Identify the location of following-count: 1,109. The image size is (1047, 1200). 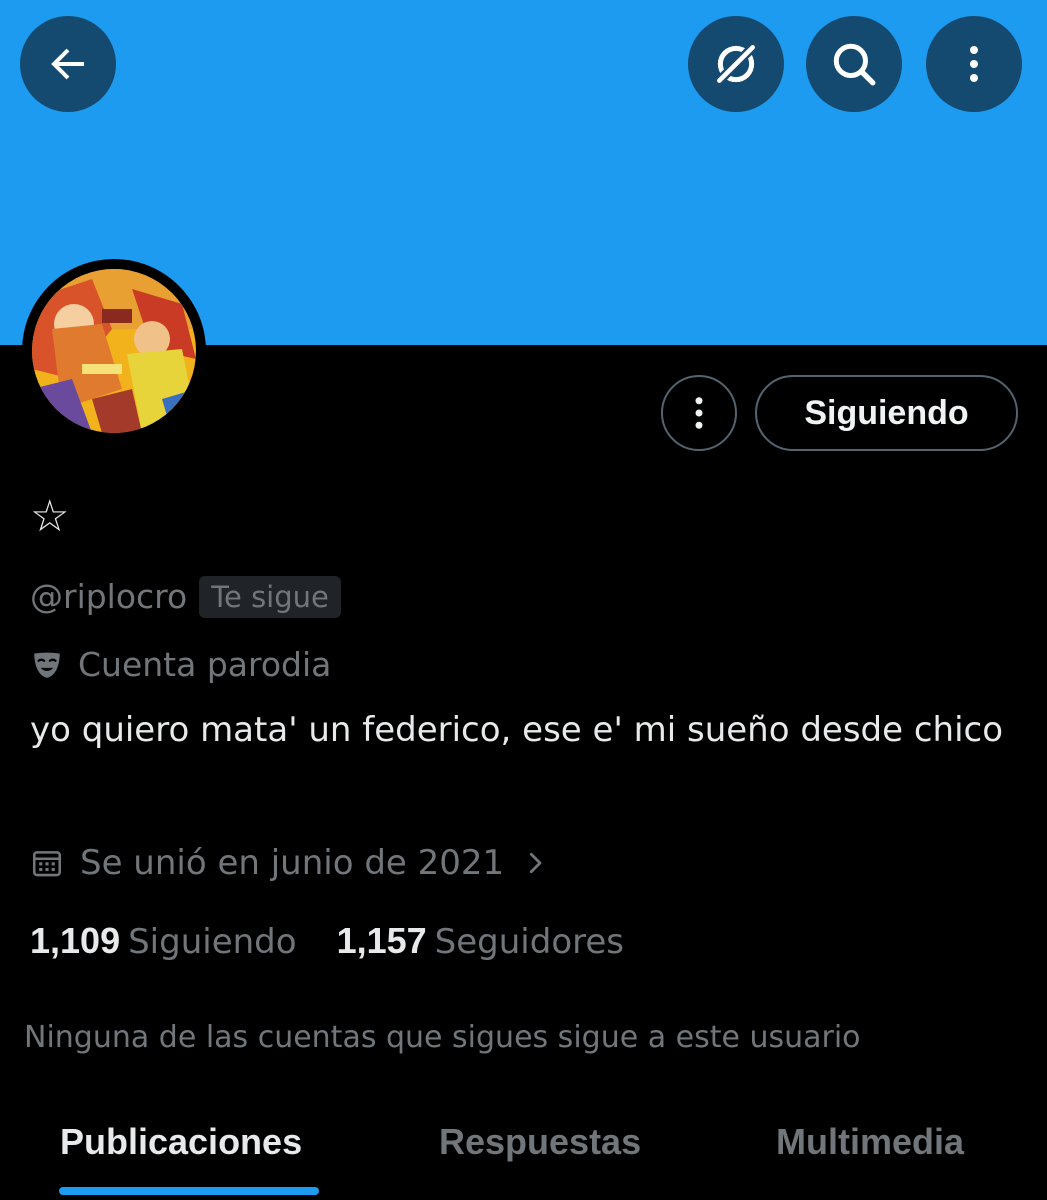
(75, 940).